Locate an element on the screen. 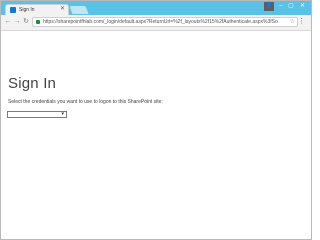  credential-select: ▾ is located at coordinates (37, 114).